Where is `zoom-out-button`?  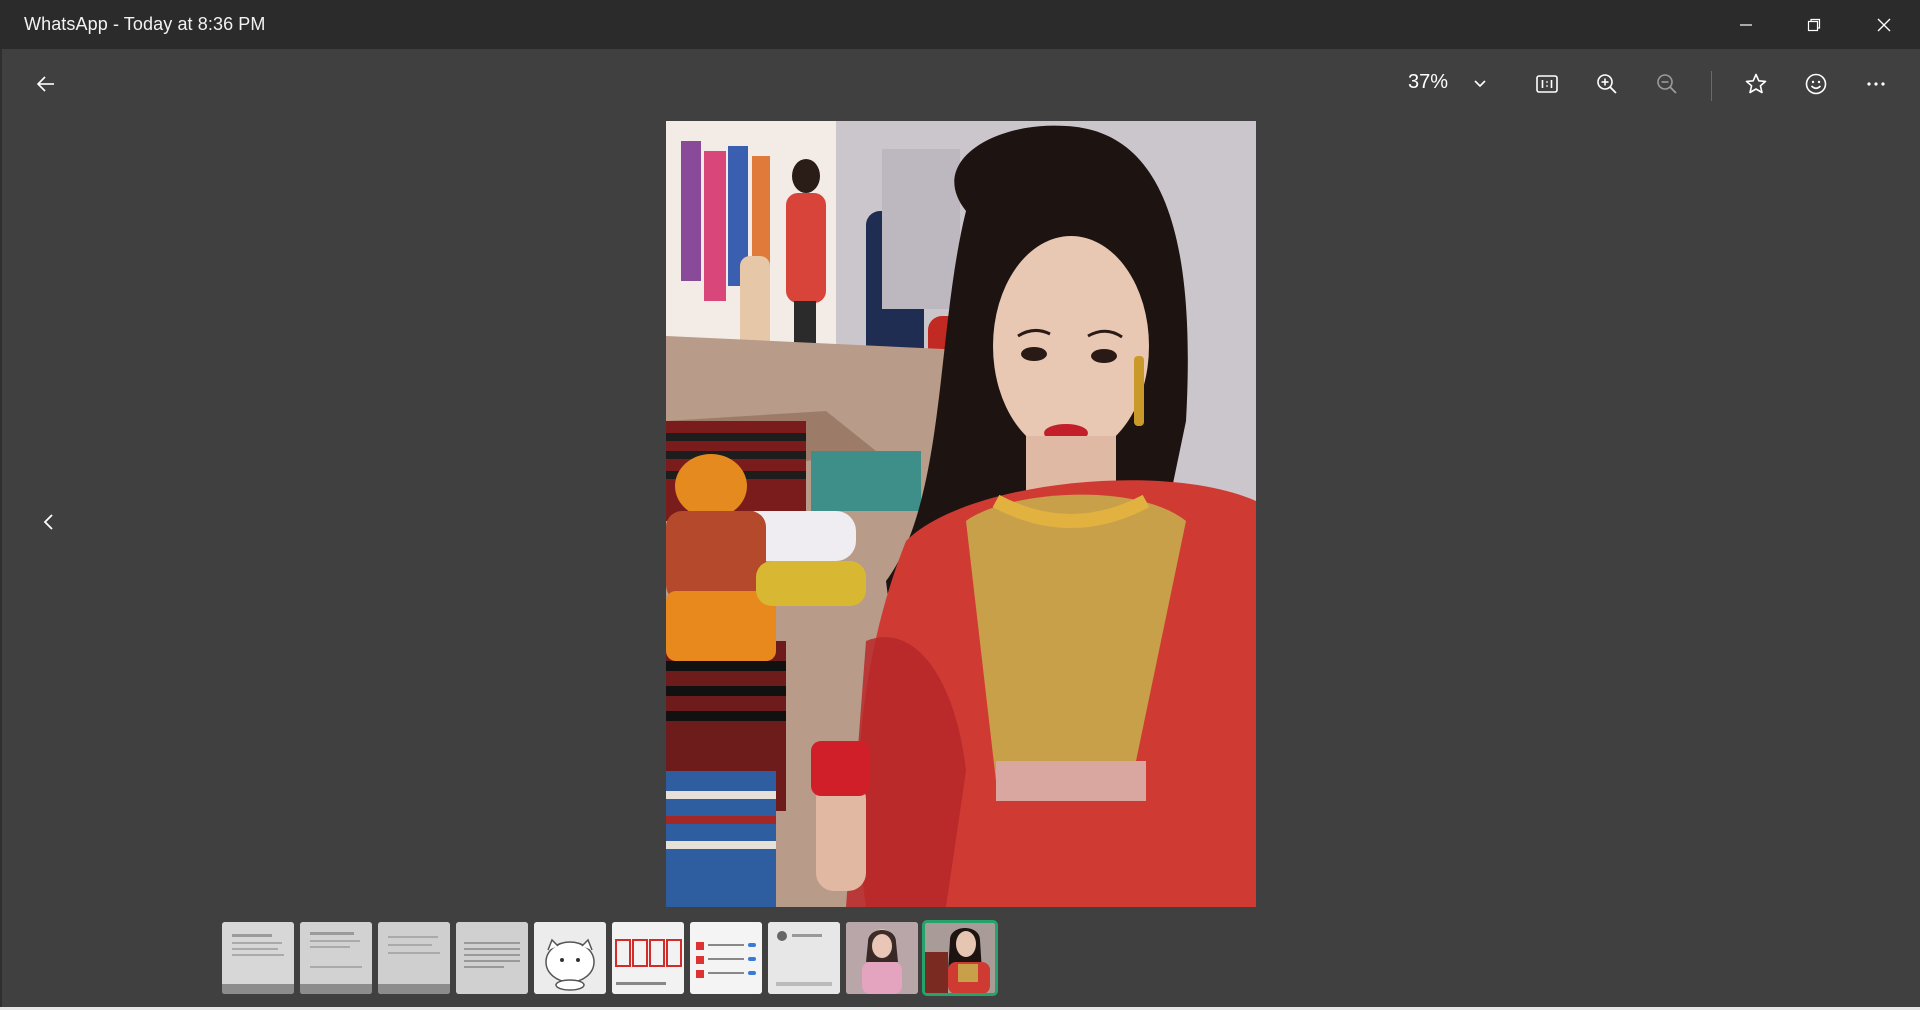 zoom-out-button is located at coordinates (1667, 84).